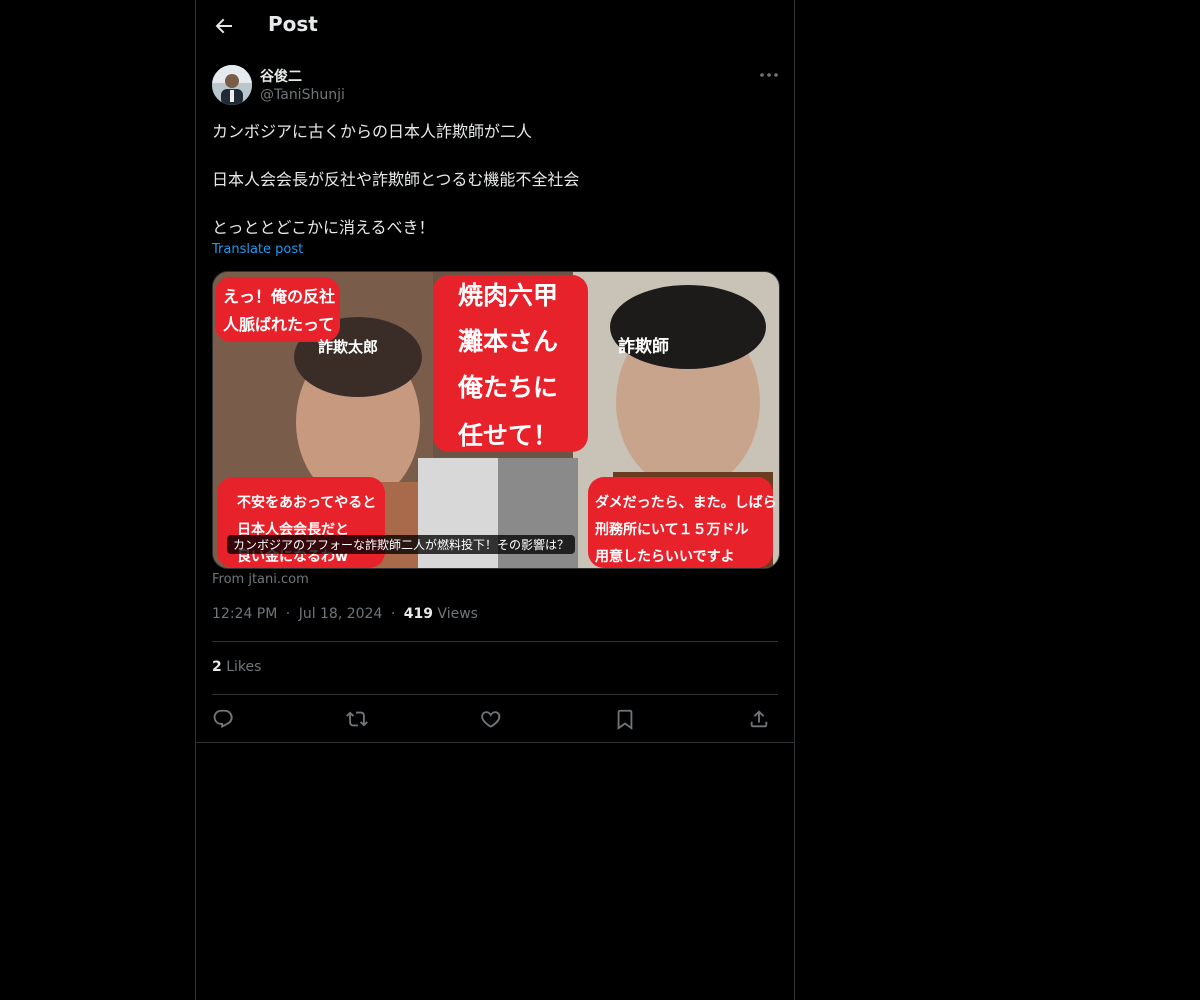 This screenshot has height=1000, width=1200. Describe the element at coordinates (323, 227) in the screenshot. I see `post-line: とっととどこかに消えるべき！` at that location.